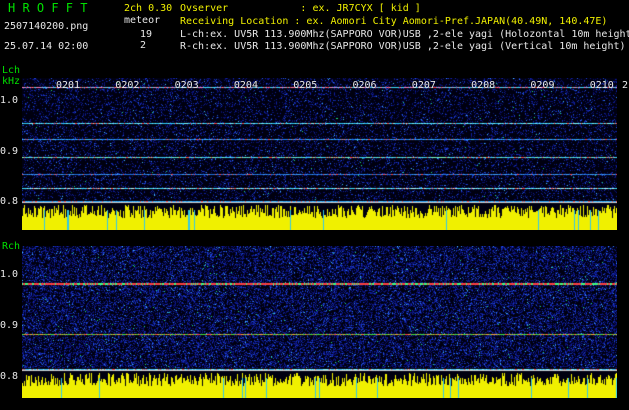 This screenshot has width=629, height=410. Describe the element at coordinates (146, 34) in the screenshot. I see `meteor-count-l: 19` at that location.